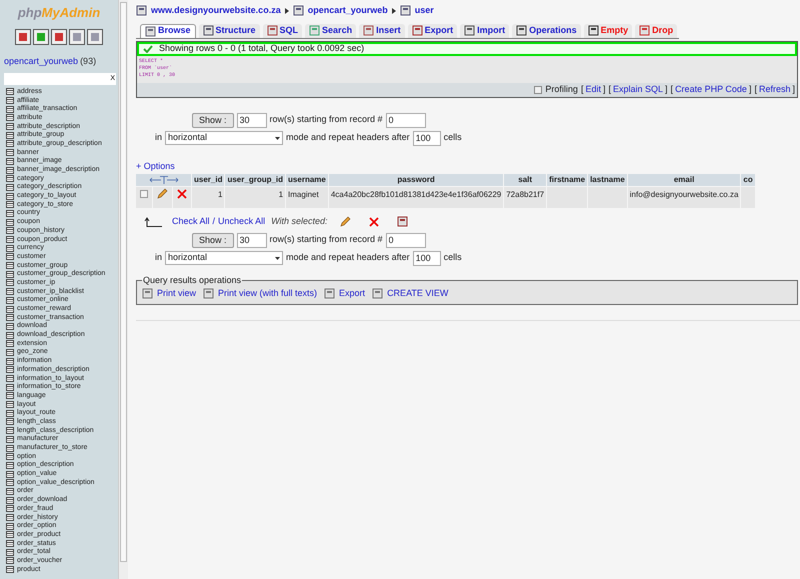  I want to click on database-link: opencart_yourweb, so click(41, 61).